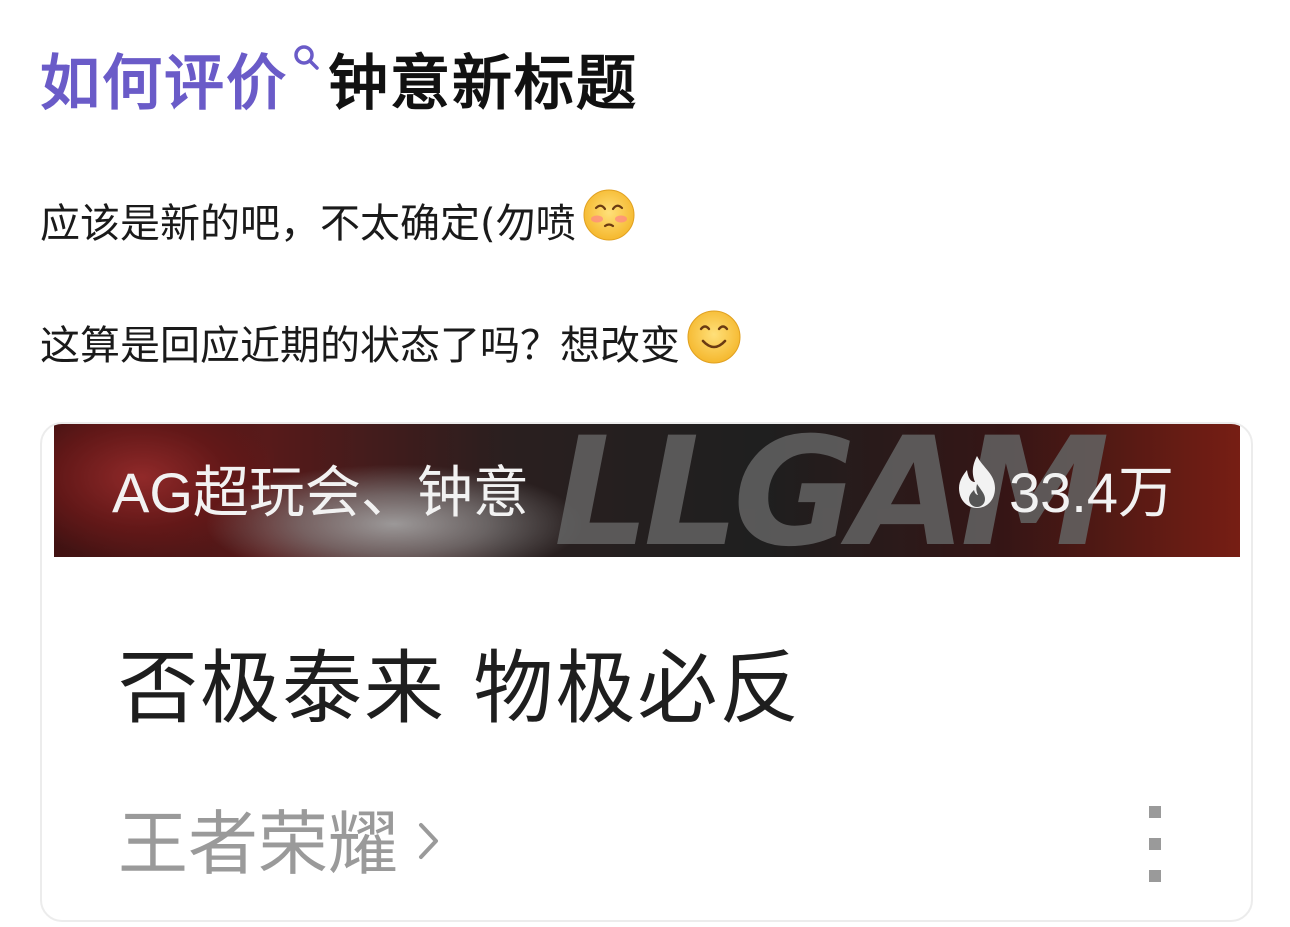 The image size is (1290, 927). What do you see at coordinates (1091, 492) in the screenshot?
I see `hot-count-value: 33.4万` at bounding box center [1091, 492].